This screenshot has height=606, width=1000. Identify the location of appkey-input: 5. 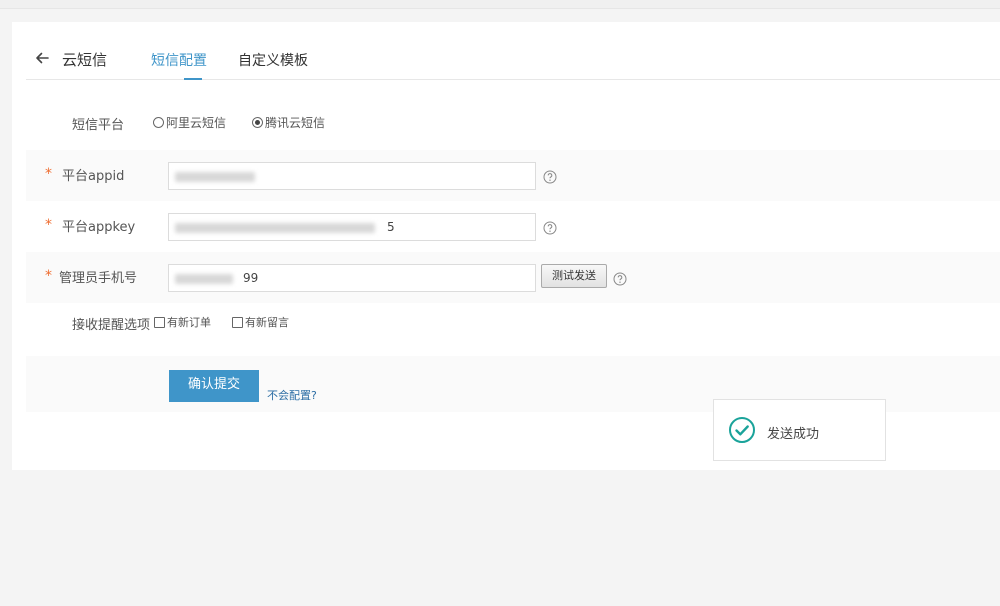
(352, 227).